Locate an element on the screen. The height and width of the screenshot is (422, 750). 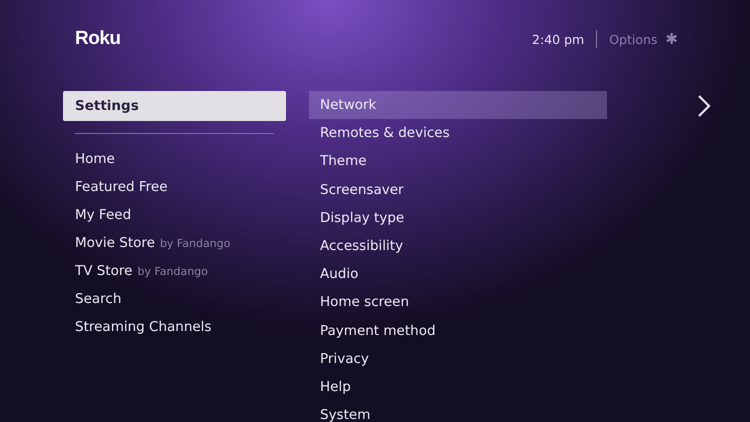
nav-item: My Feed is located at coordinates (174, 215).